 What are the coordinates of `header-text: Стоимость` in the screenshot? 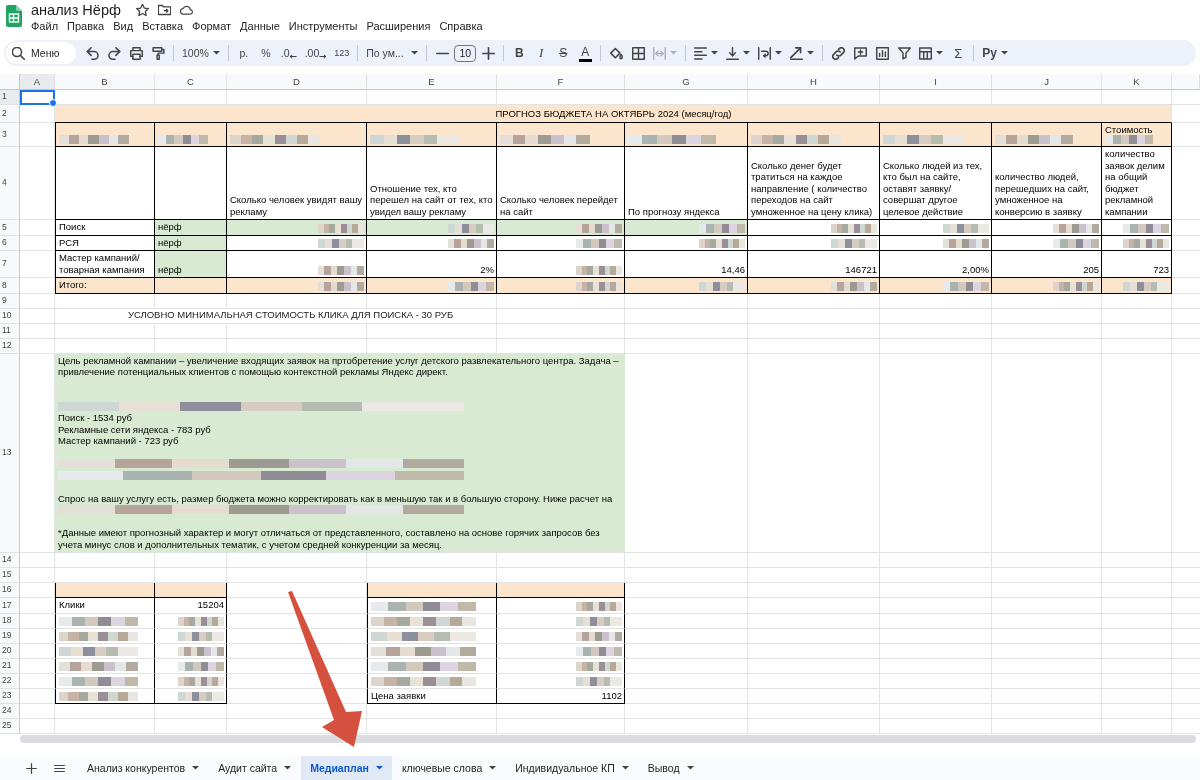 It's located at (1129, 129).